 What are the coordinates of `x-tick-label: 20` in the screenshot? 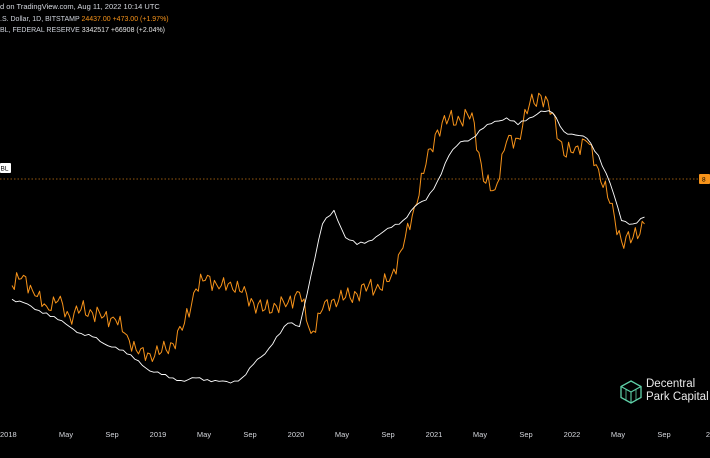 It's located at (708, 434).